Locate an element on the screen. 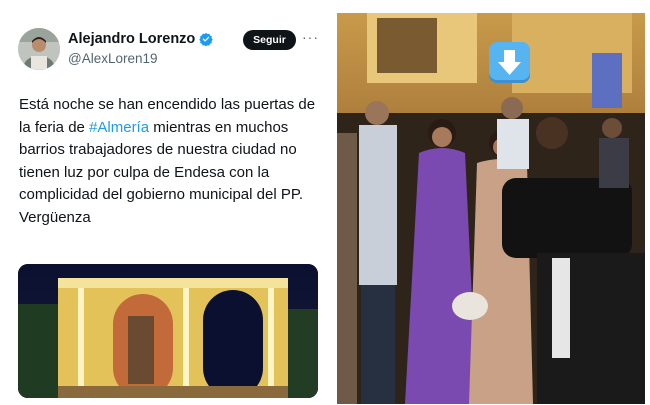 Image resolution: width=650 pixels, height=405 pixels. author-row: Alejandro Lorenzo is located at coordinates (141, 39).